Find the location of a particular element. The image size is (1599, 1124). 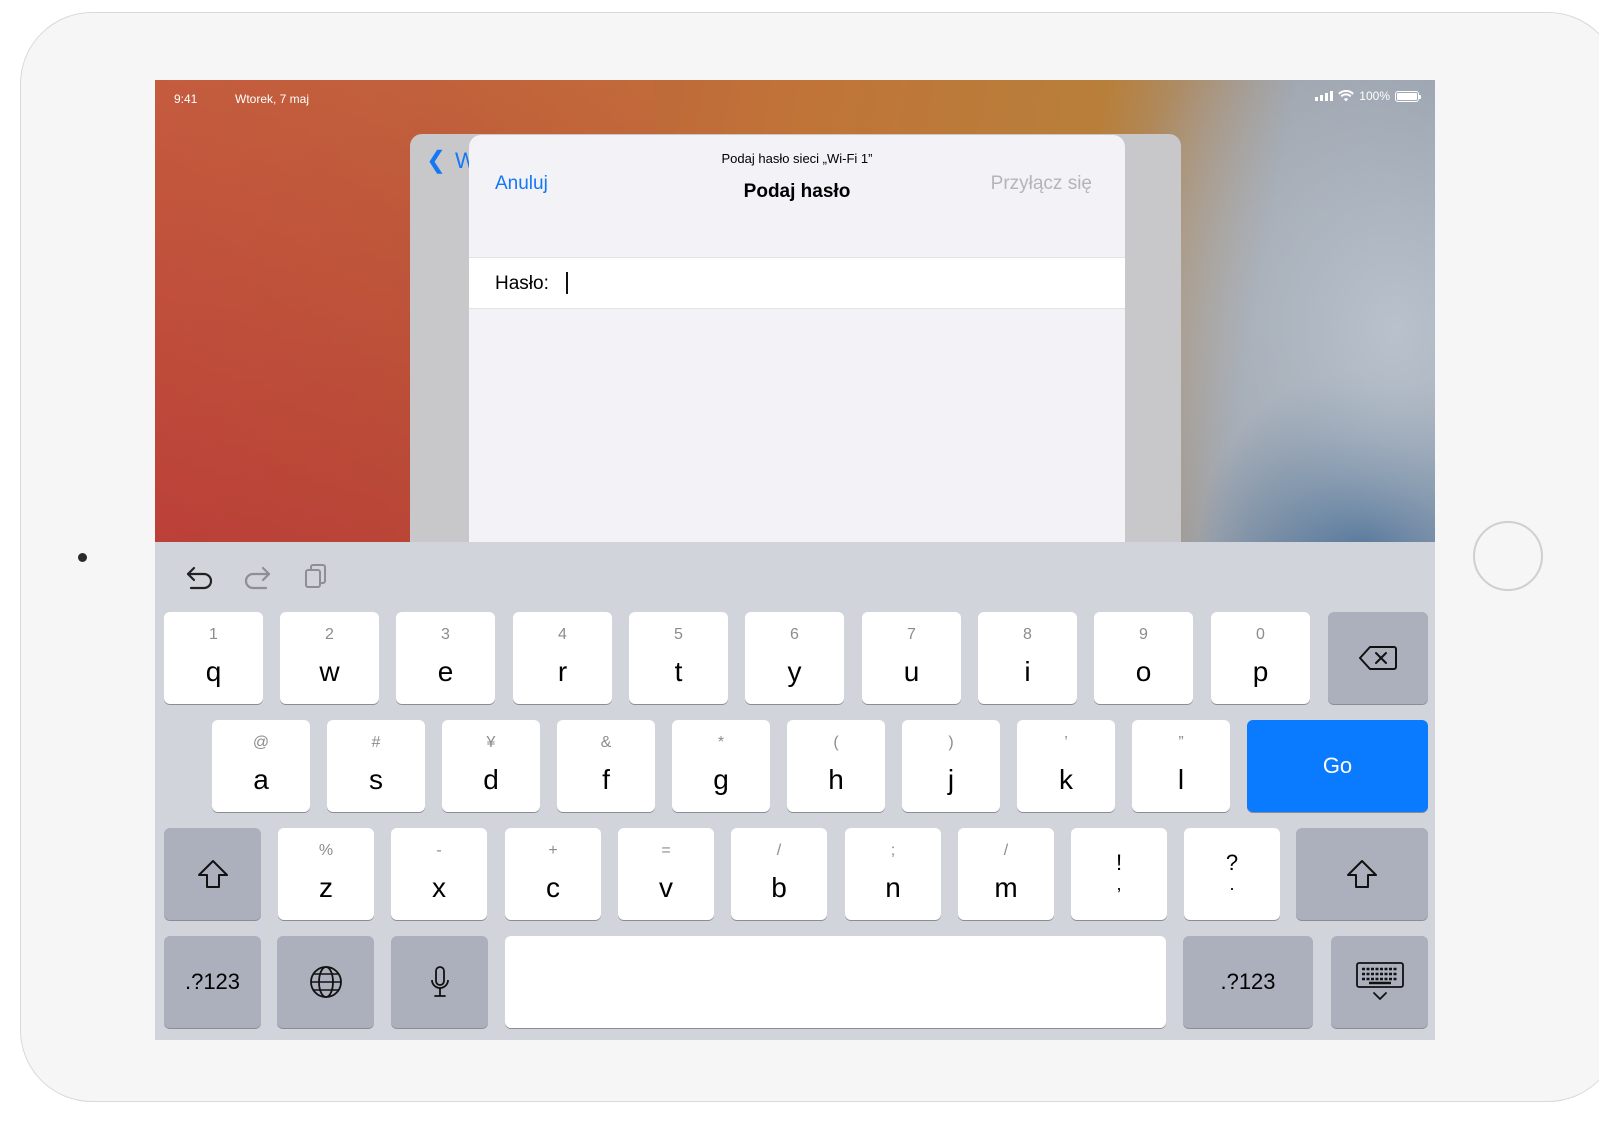

shift-key-left is located at coordinates (212, 874).